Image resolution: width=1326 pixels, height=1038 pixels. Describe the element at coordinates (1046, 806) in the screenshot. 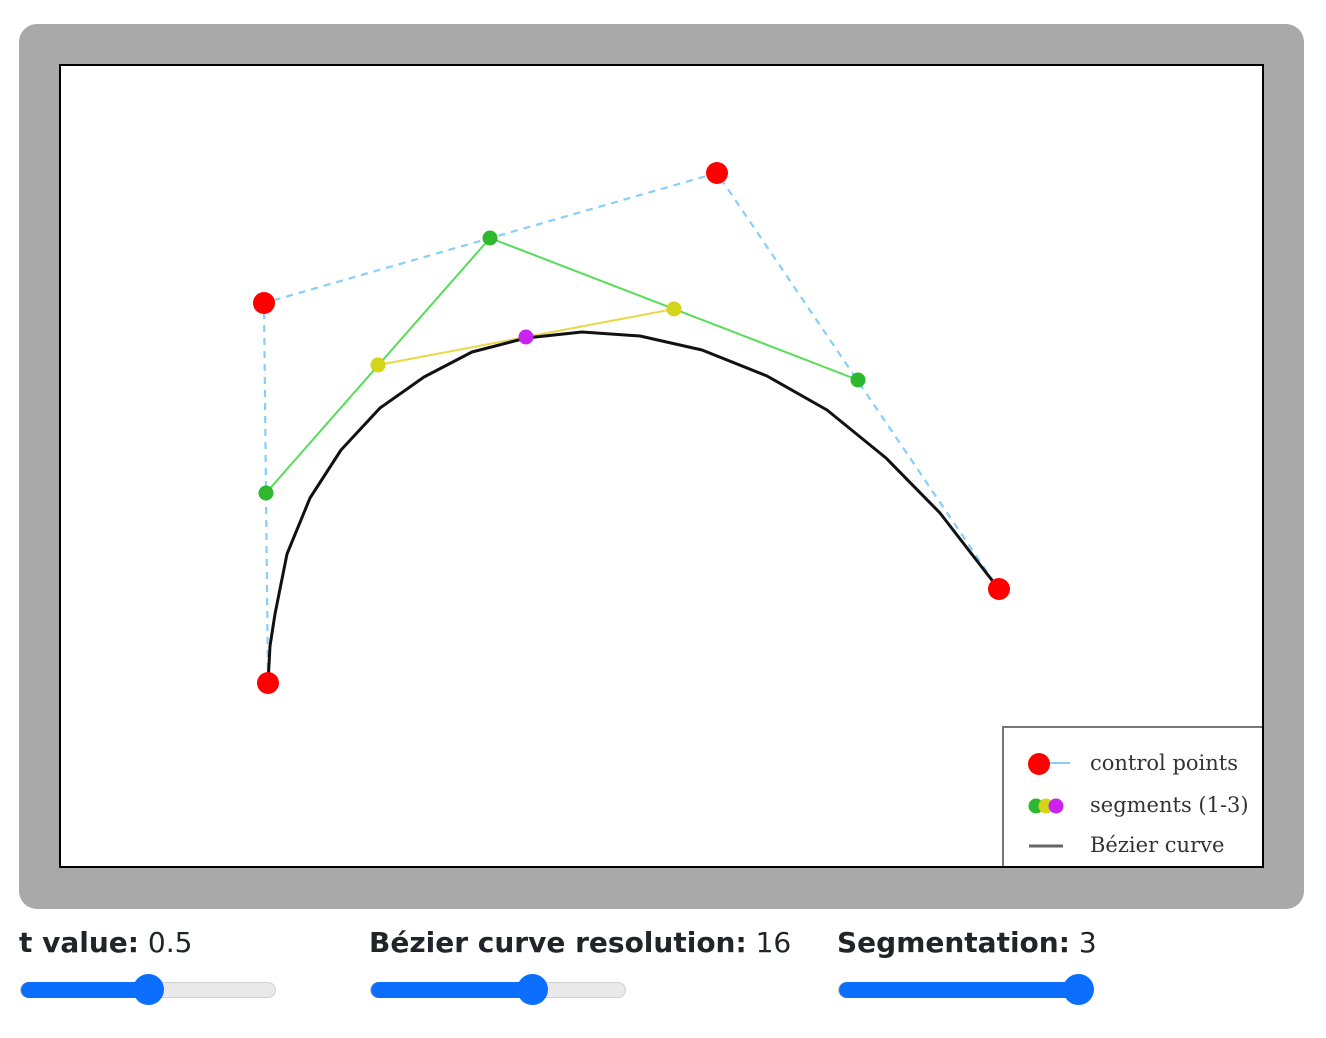

I see `segments-icon` at that location.